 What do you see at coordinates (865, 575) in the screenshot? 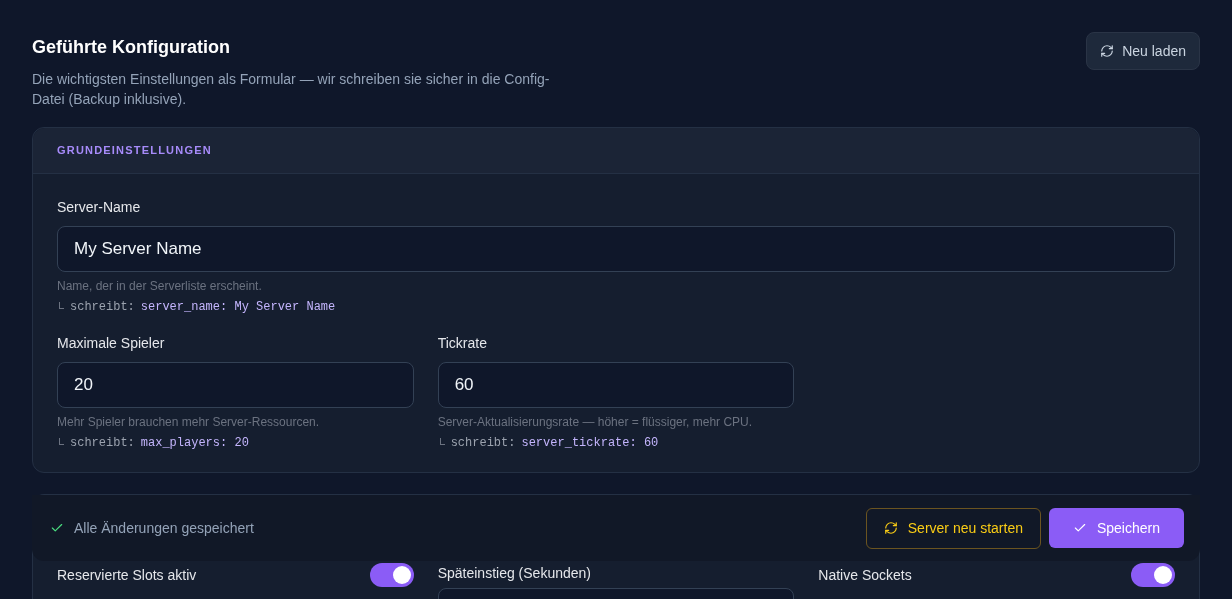
I see `toggle-label: Native Sockets` at bounding box center [865, 575].